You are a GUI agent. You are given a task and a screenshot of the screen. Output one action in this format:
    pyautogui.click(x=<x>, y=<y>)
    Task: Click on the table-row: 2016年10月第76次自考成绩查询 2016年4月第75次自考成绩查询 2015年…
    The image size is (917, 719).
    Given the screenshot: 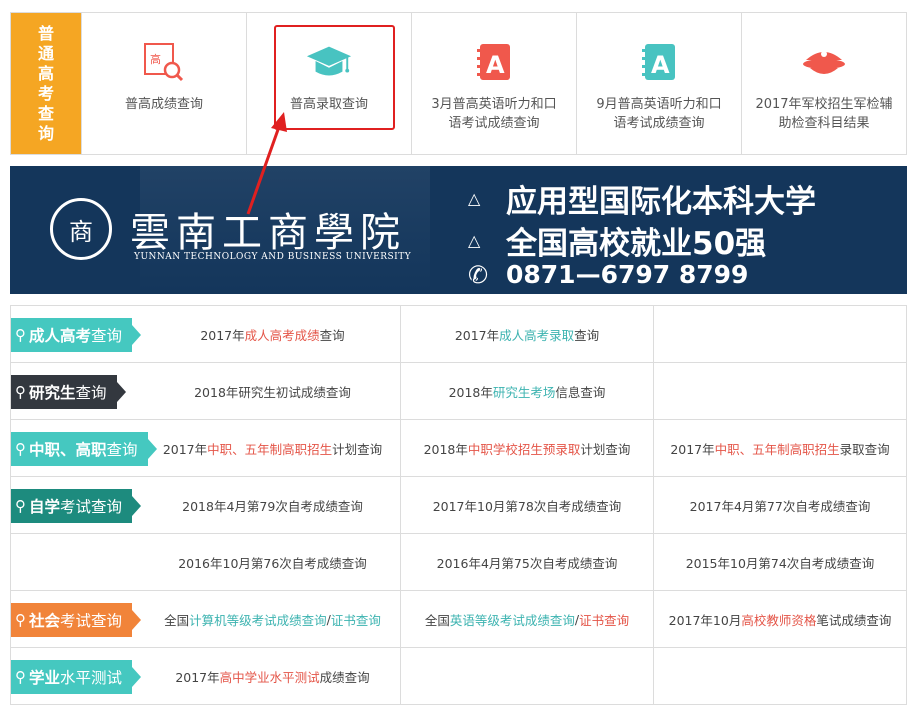 What is the action you would take?
    pyautogui.click(x=458, y=562)
    